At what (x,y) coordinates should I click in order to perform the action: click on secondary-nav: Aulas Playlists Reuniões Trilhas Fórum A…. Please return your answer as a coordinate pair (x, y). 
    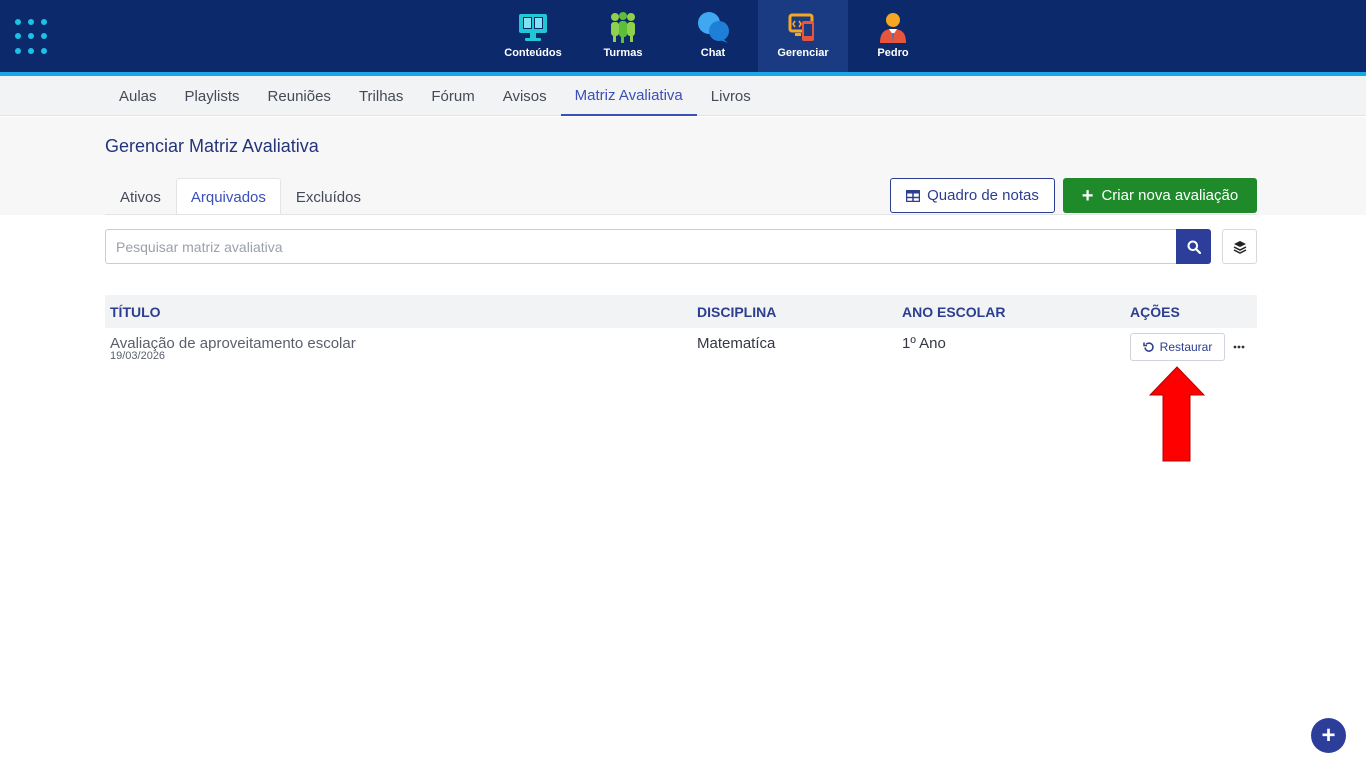
    Looking at the image, I should click on (683, 96).